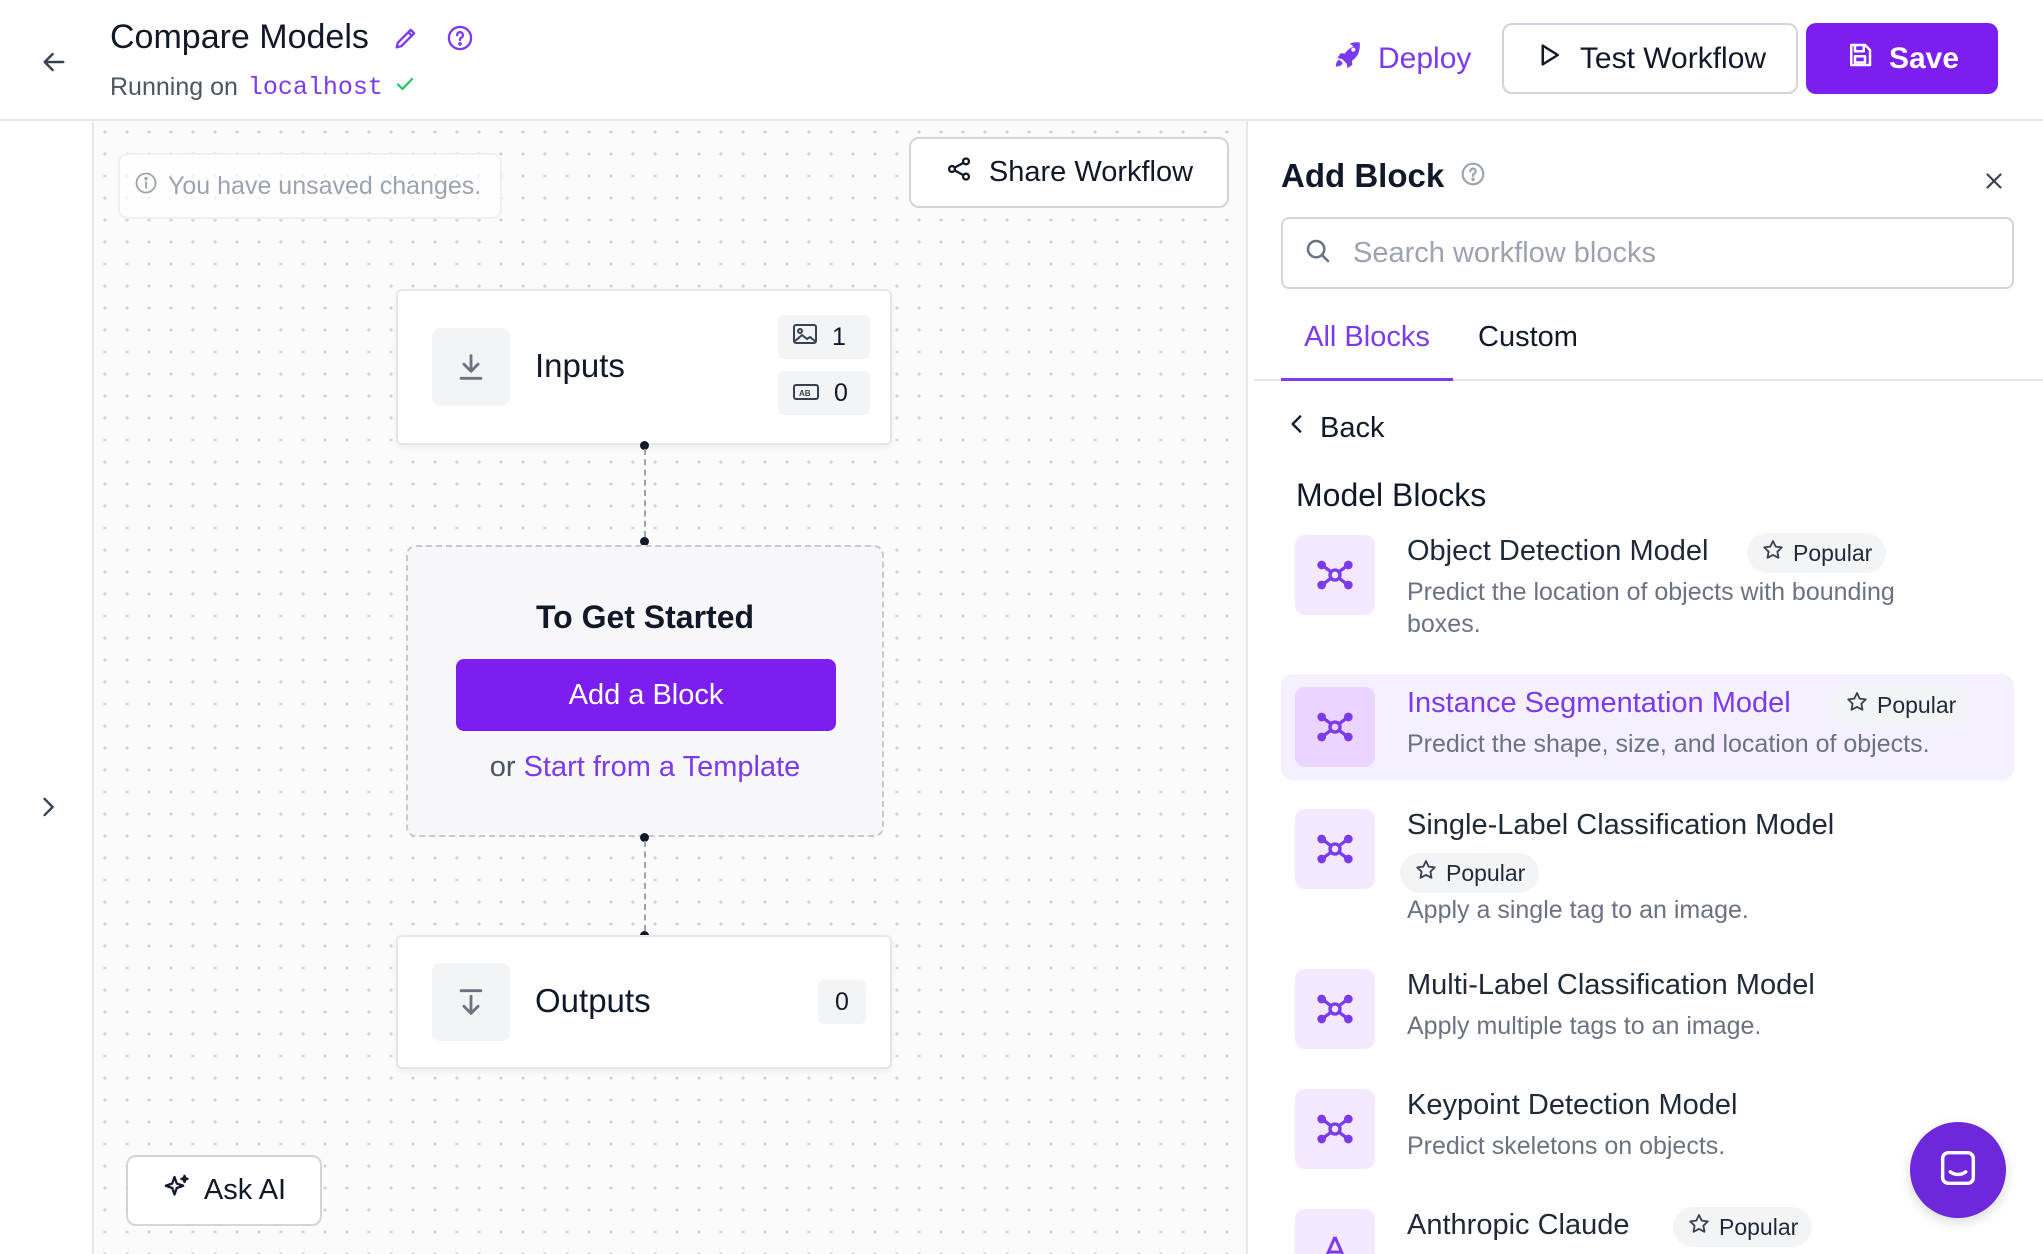 Image resolution: width=2043 pixels, height=1254 pixels. I want to click on running-status: Running on localhost, so click(263, 87).